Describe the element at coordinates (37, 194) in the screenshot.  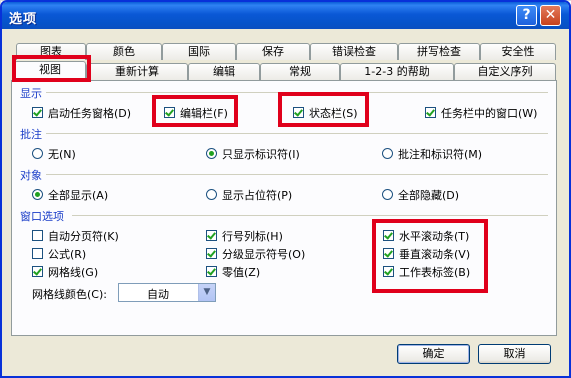
I see `radio-show-all` at that location.